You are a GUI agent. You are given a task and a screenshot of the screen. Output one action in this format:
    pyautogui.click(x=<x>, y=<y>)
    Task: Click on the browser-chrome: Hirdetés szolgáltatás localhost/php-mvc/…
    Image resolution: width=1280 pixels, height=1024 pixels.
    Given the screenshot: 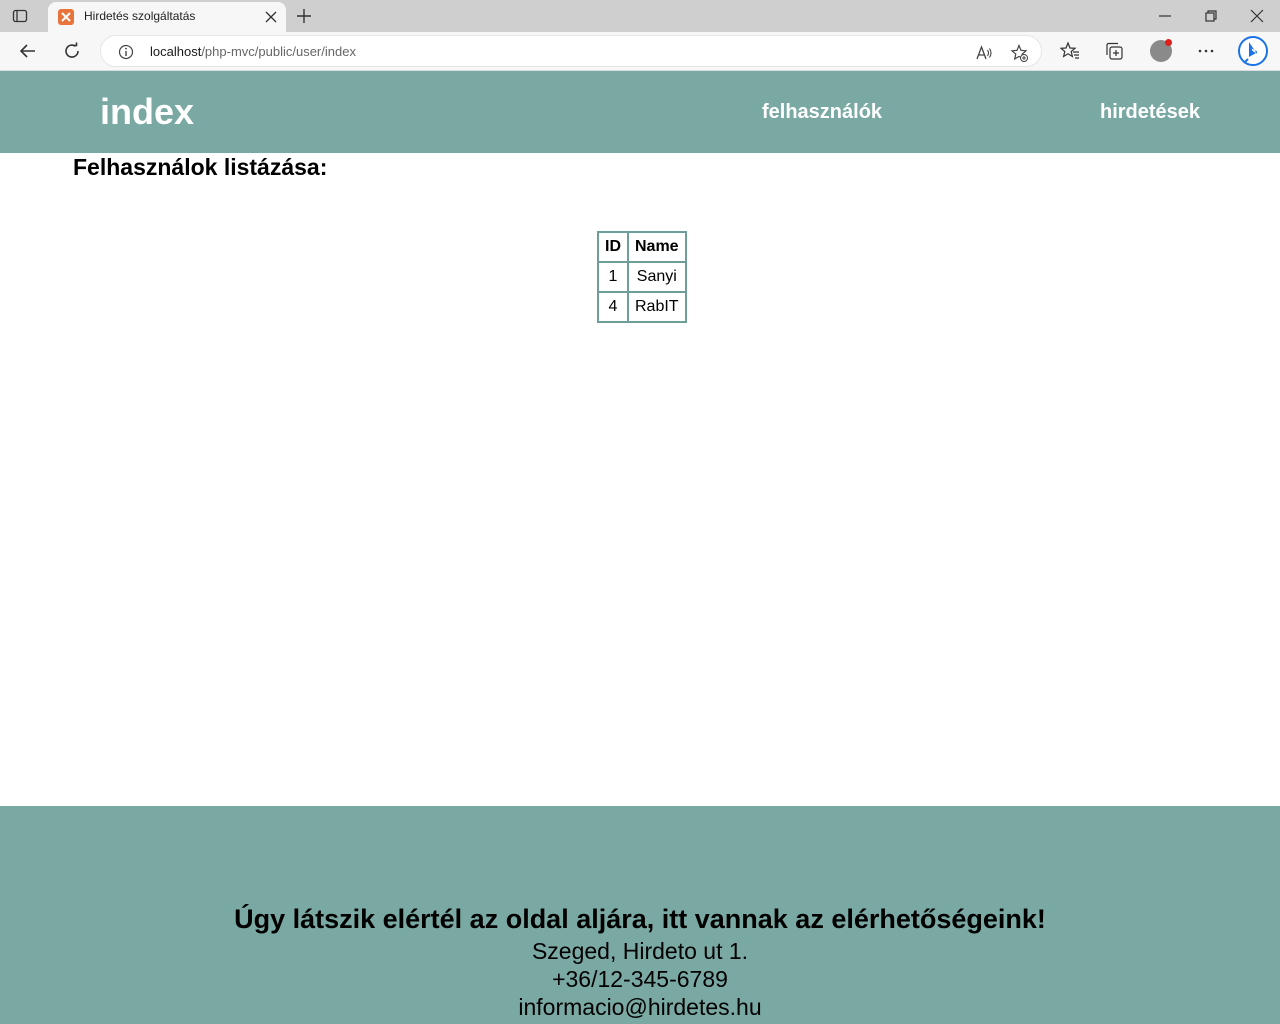 What is the action you would take?
    pyautogui.click(x=640, y=35)
    